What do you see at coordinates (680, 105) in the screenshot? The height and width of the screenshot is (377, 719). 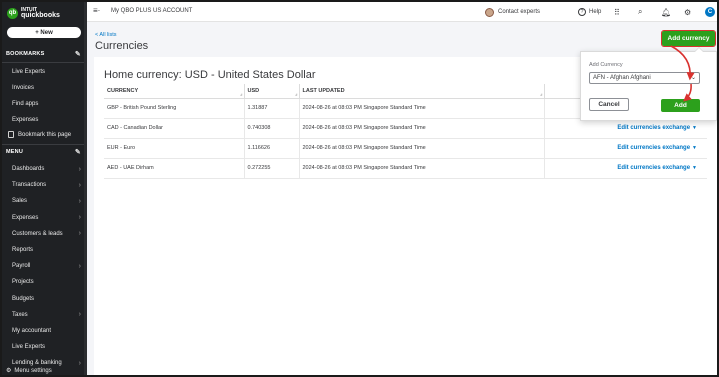 I see `add-button: Add` at bounding box center [680, 105].